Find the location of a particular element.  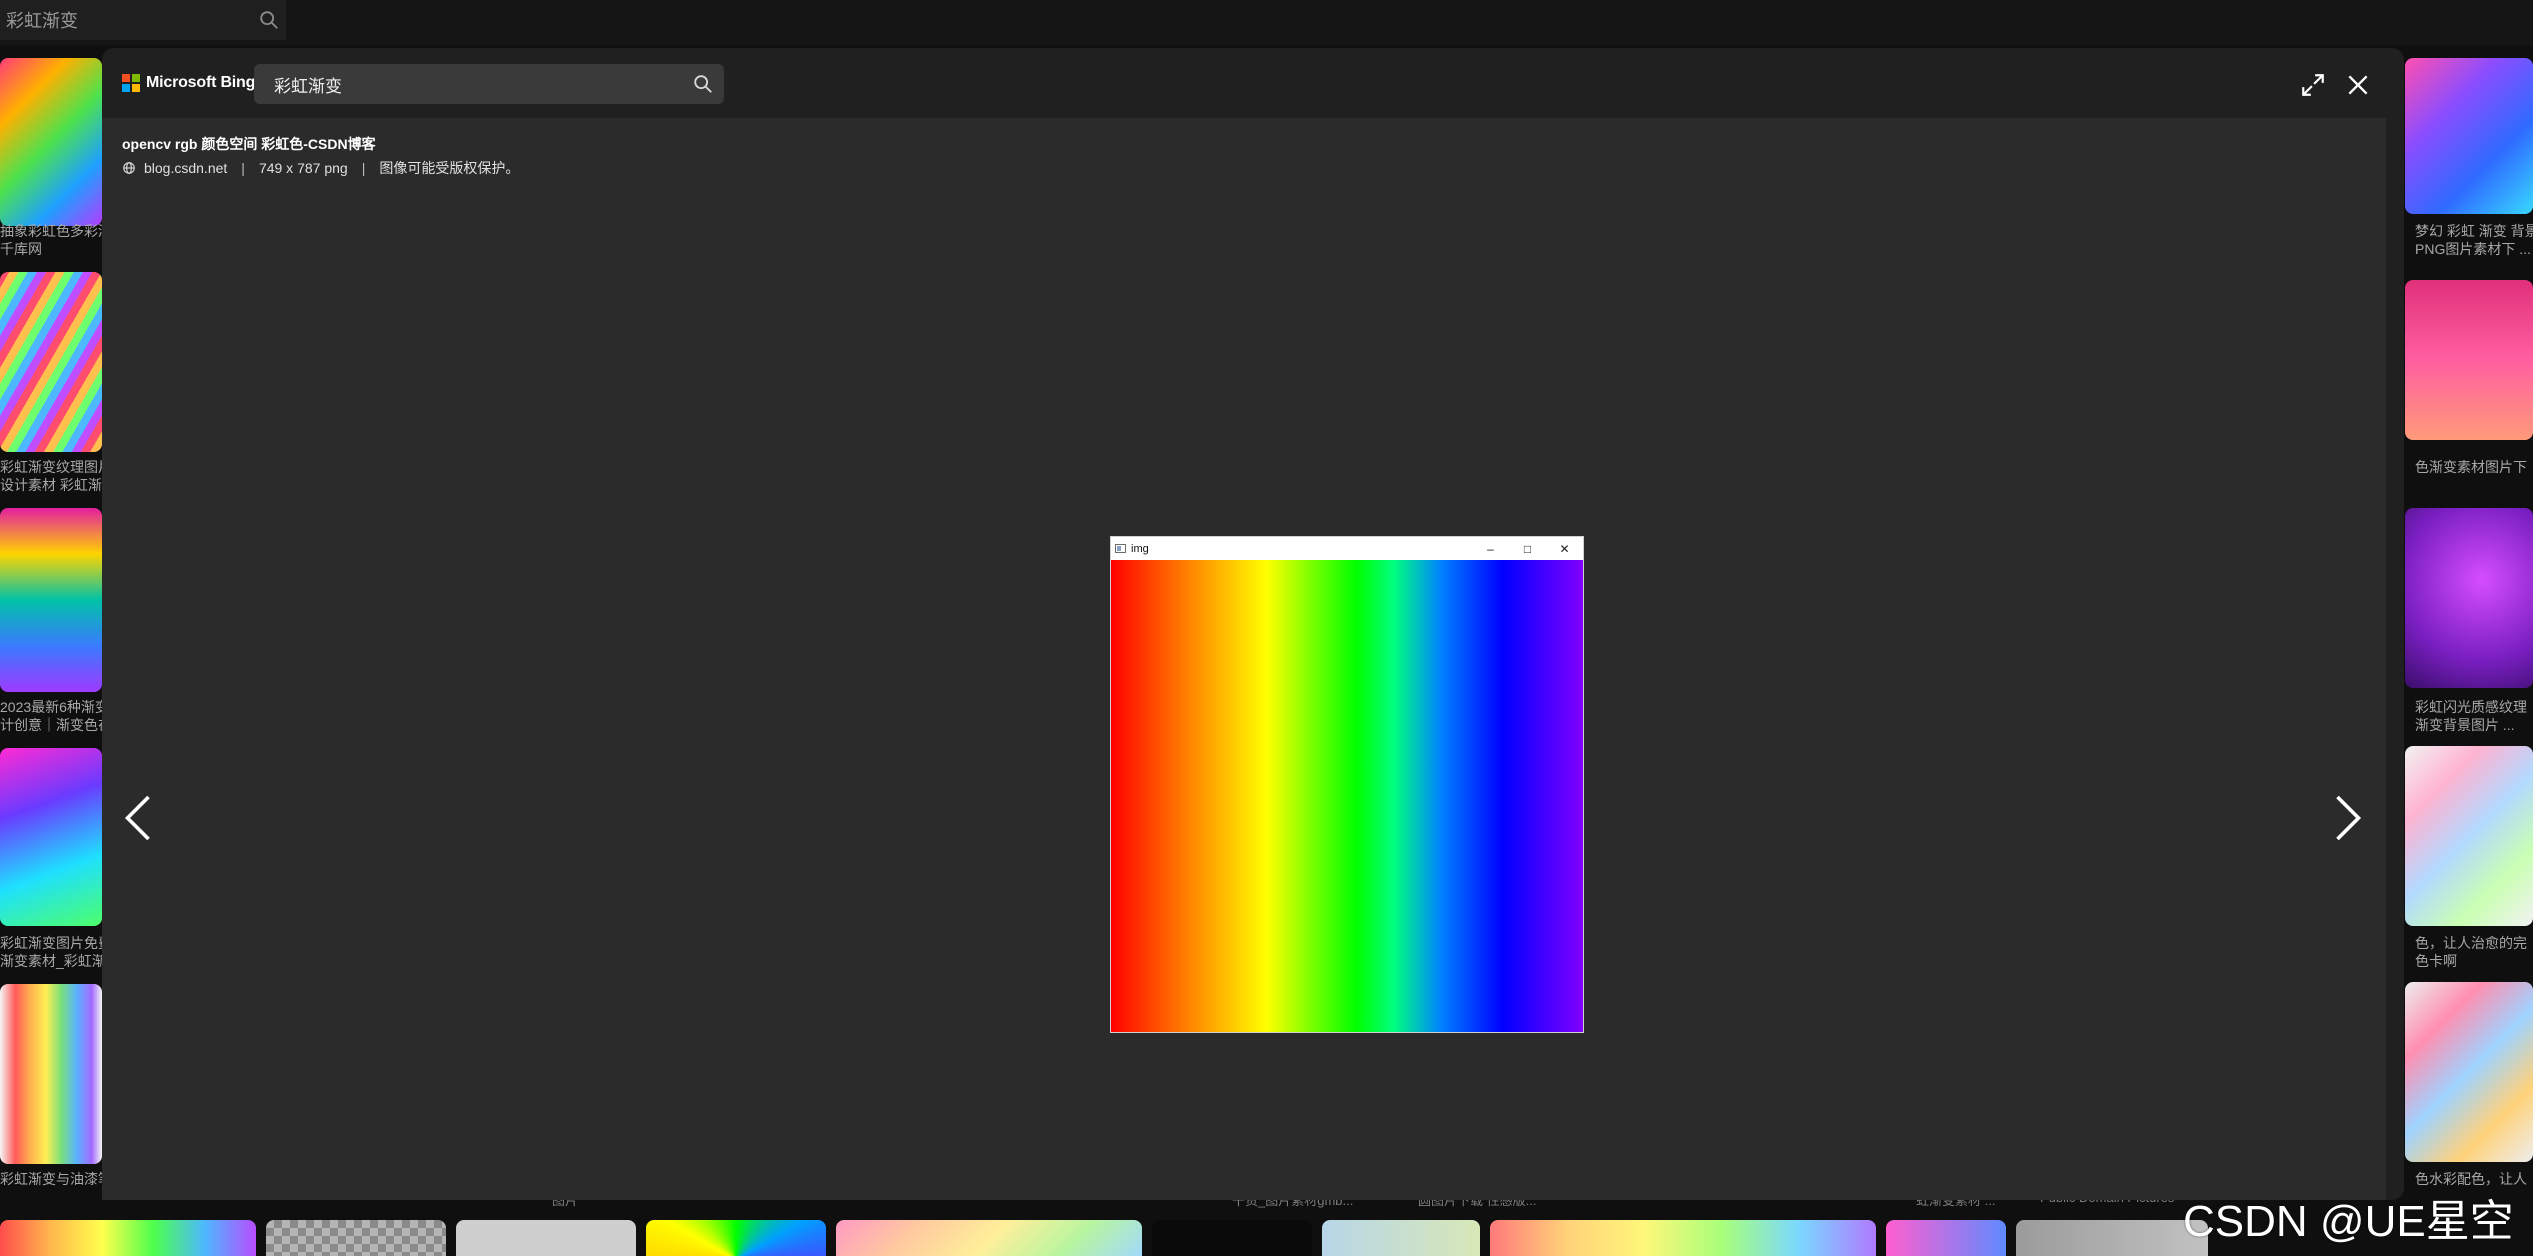

result-caption: 彩虹渐变图片免费下 is located at coordinates (51, 943).